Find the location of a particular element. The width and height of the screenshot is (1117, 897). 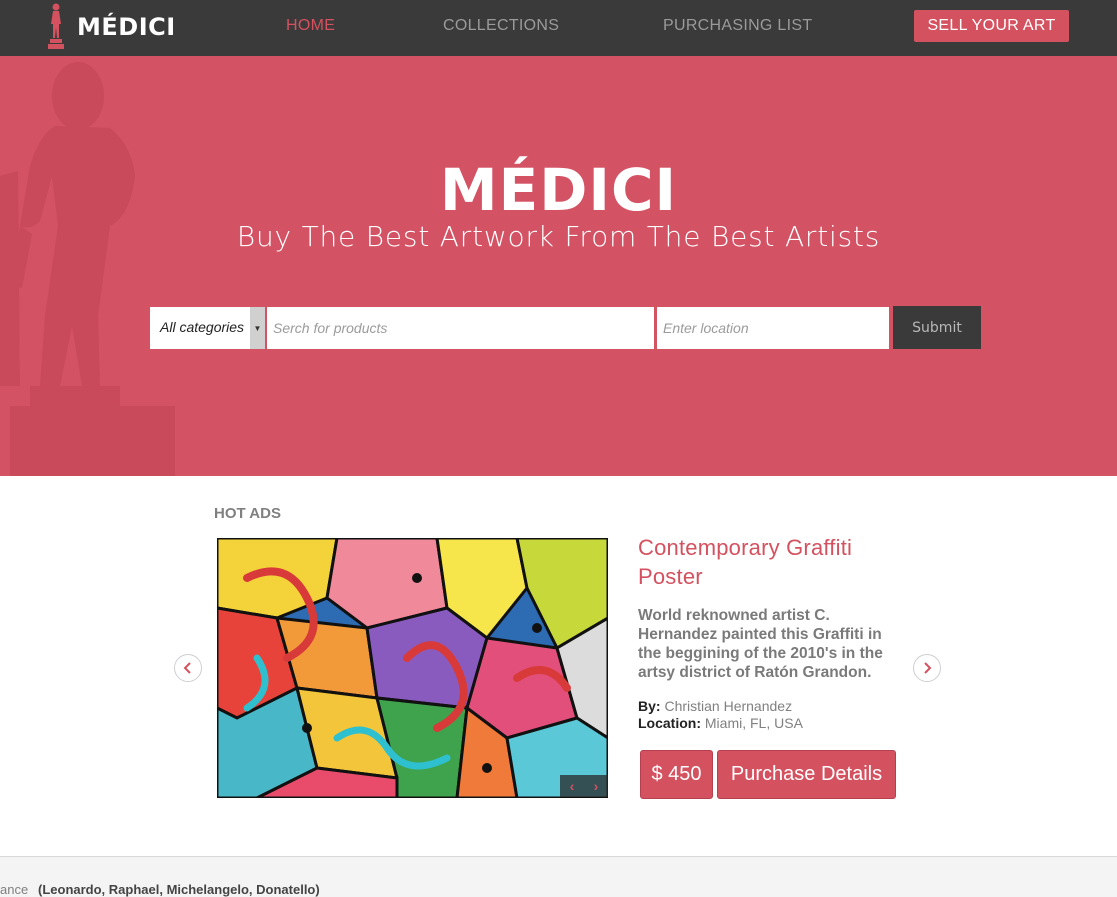

artist-name: Christian Hernandez is located at coordinates (728, 706).